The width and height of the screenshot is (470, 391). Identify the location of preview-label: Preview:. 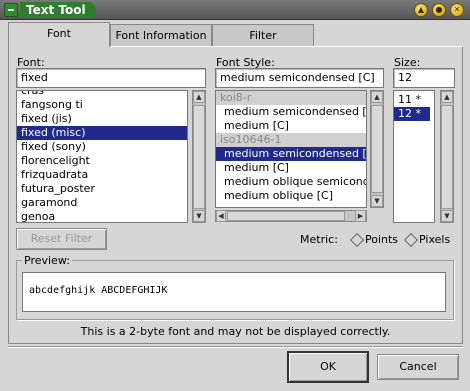
(47, 260).